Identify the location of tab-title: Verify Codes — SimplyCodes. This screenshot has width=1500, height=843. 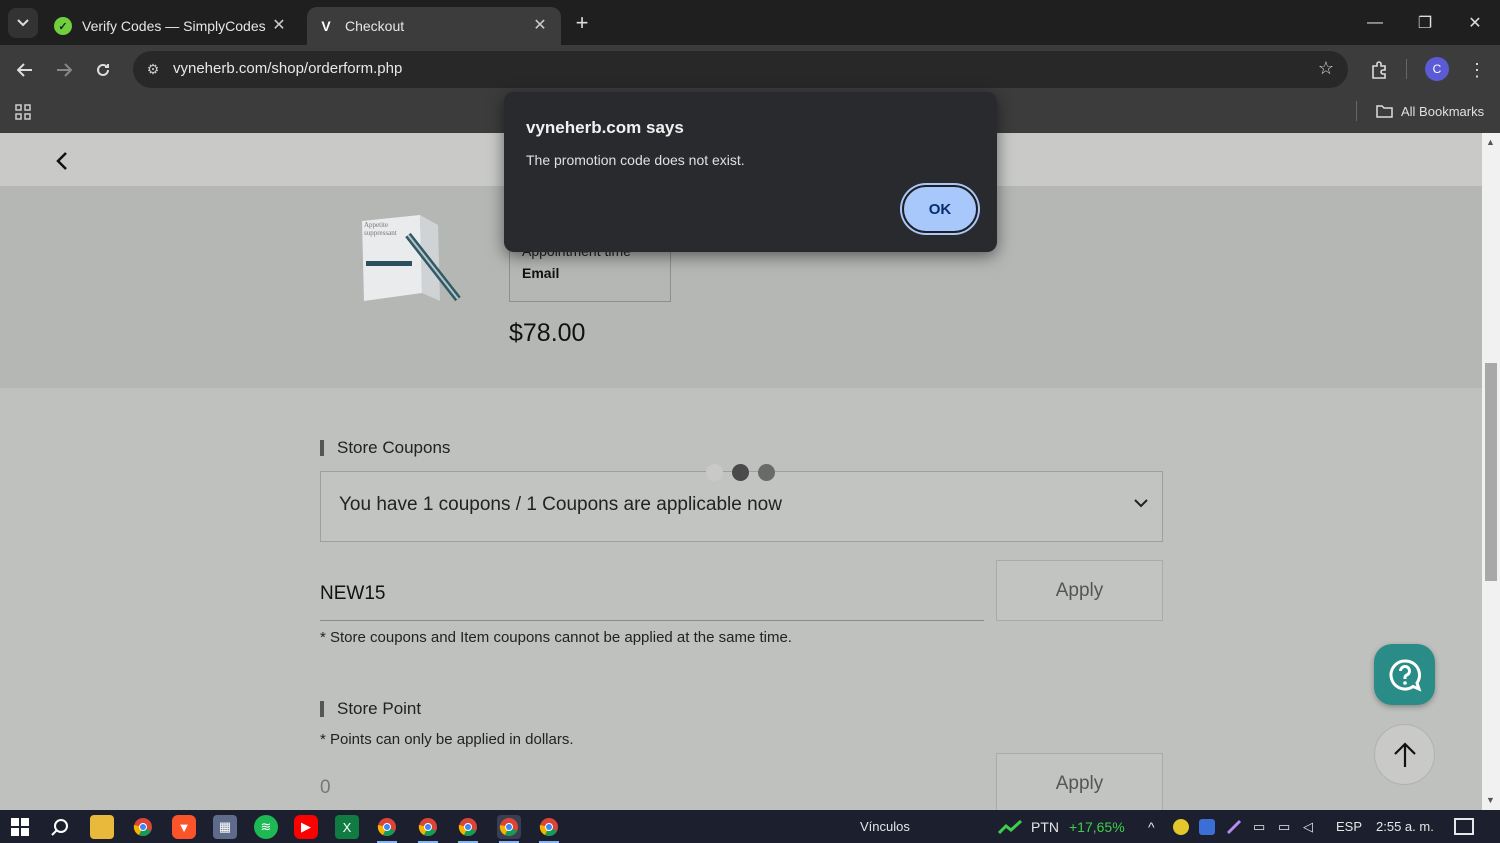
(174, 26).